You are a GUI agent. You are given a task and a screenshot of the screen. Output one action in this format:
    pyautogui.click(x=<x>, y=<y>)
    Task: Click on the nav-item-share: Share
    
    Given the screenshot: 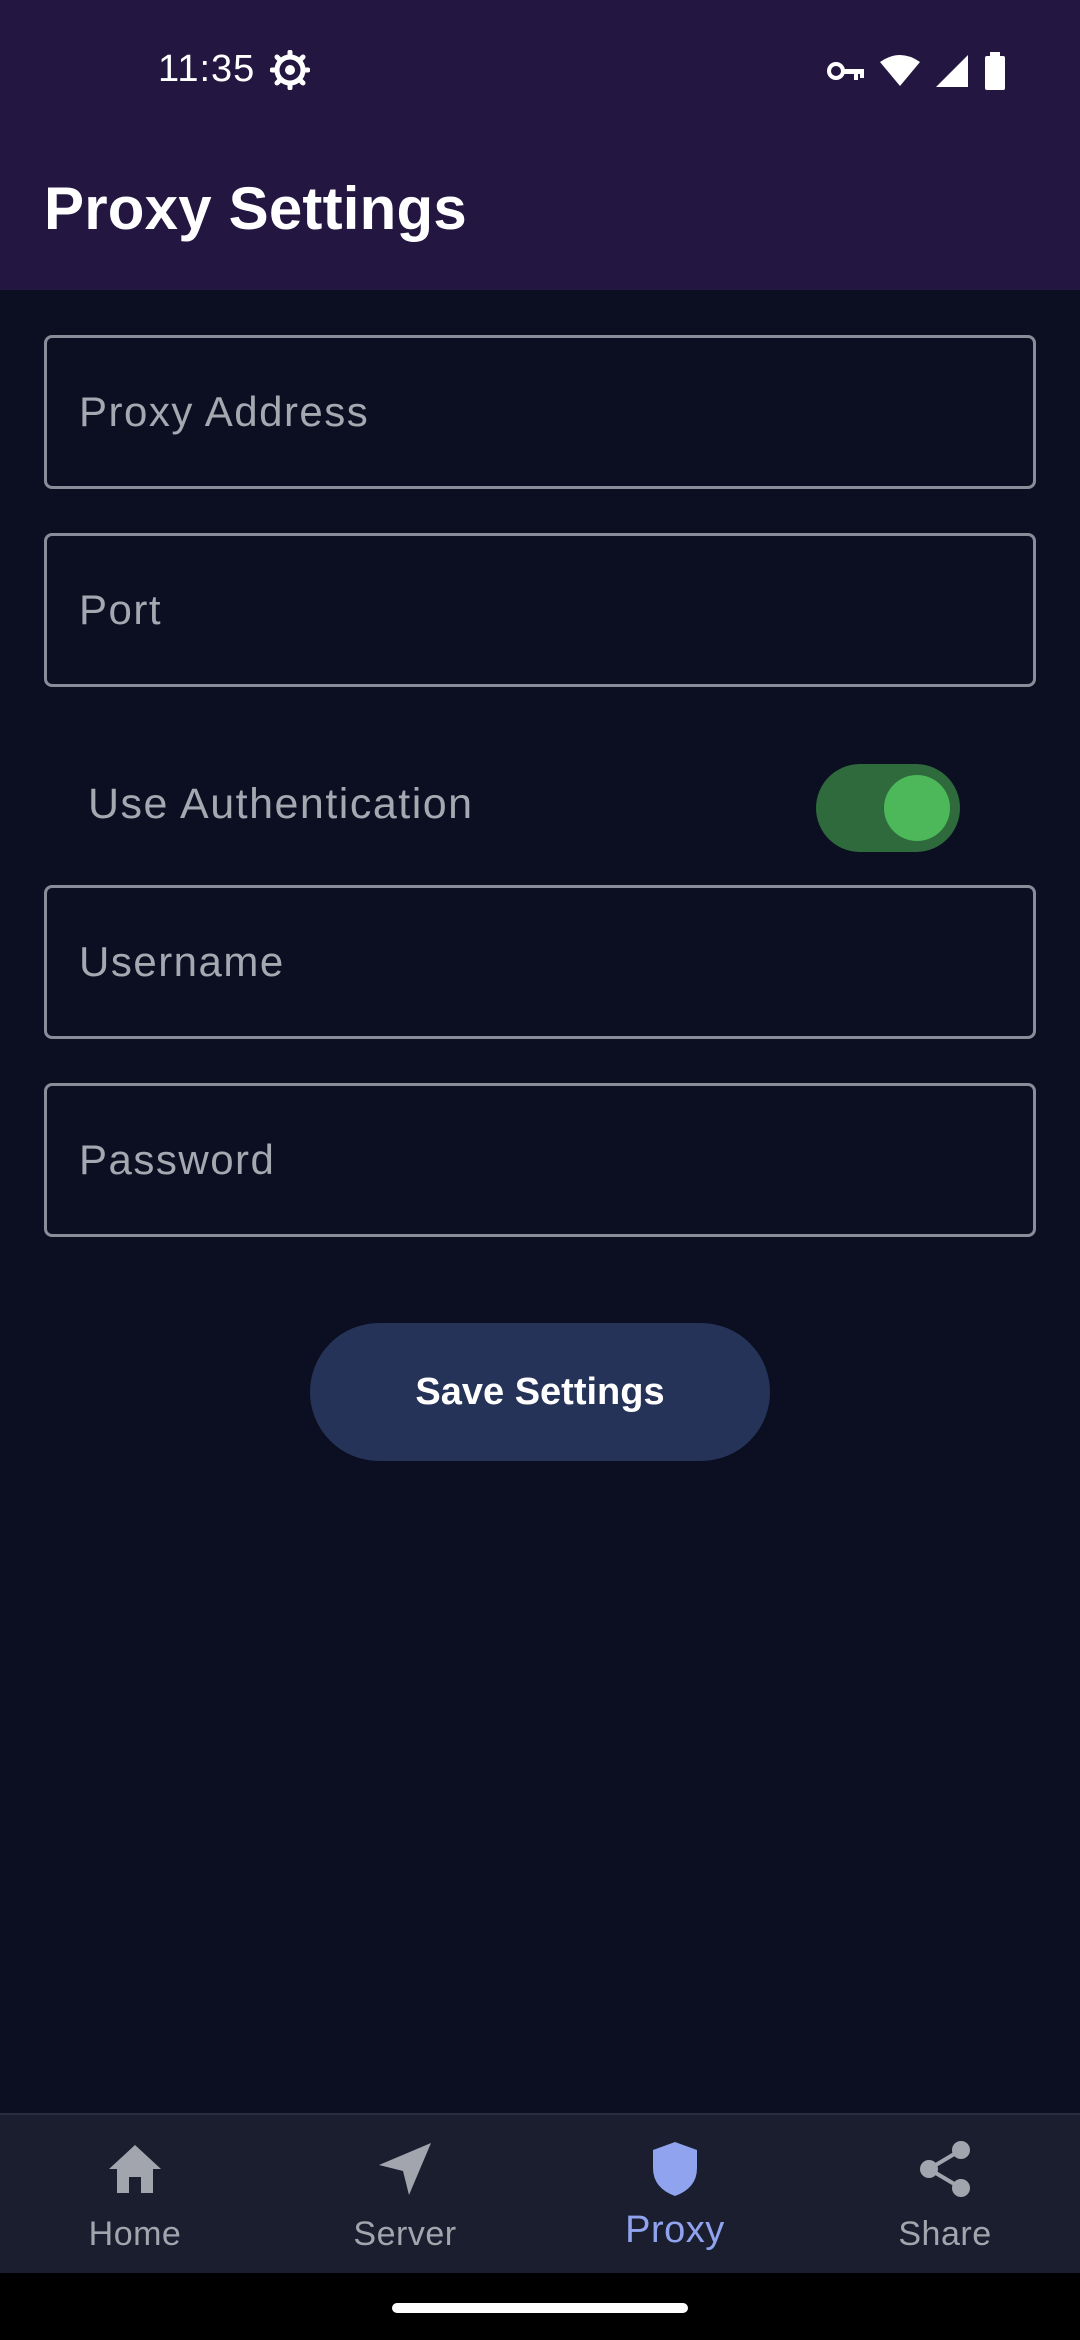 What is the action you would take?
    pyautogui.click(x=945, y=2194)
    